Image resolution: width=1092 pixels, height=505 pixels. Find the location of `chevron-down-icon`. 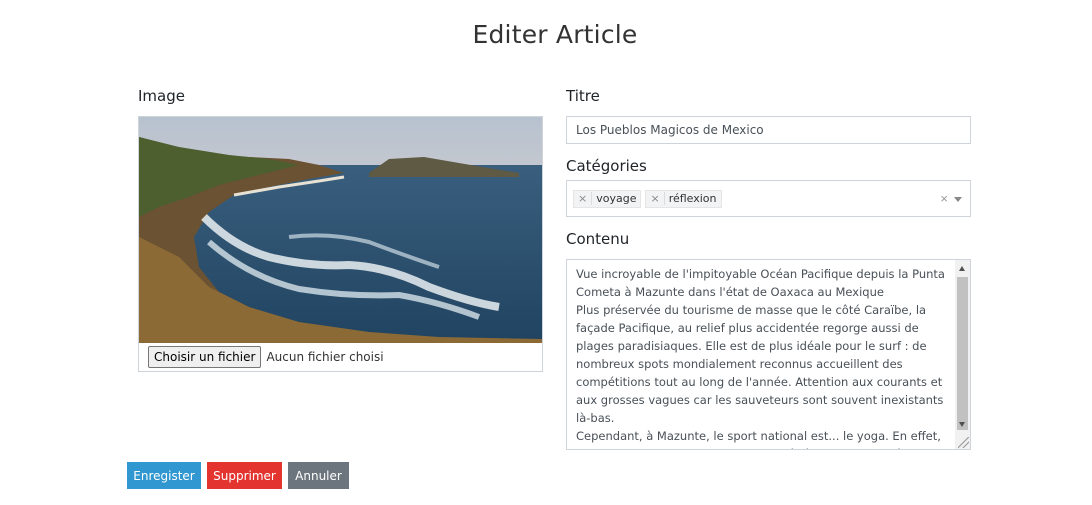

chevron-down-icon is located at coordinates (958, 199).